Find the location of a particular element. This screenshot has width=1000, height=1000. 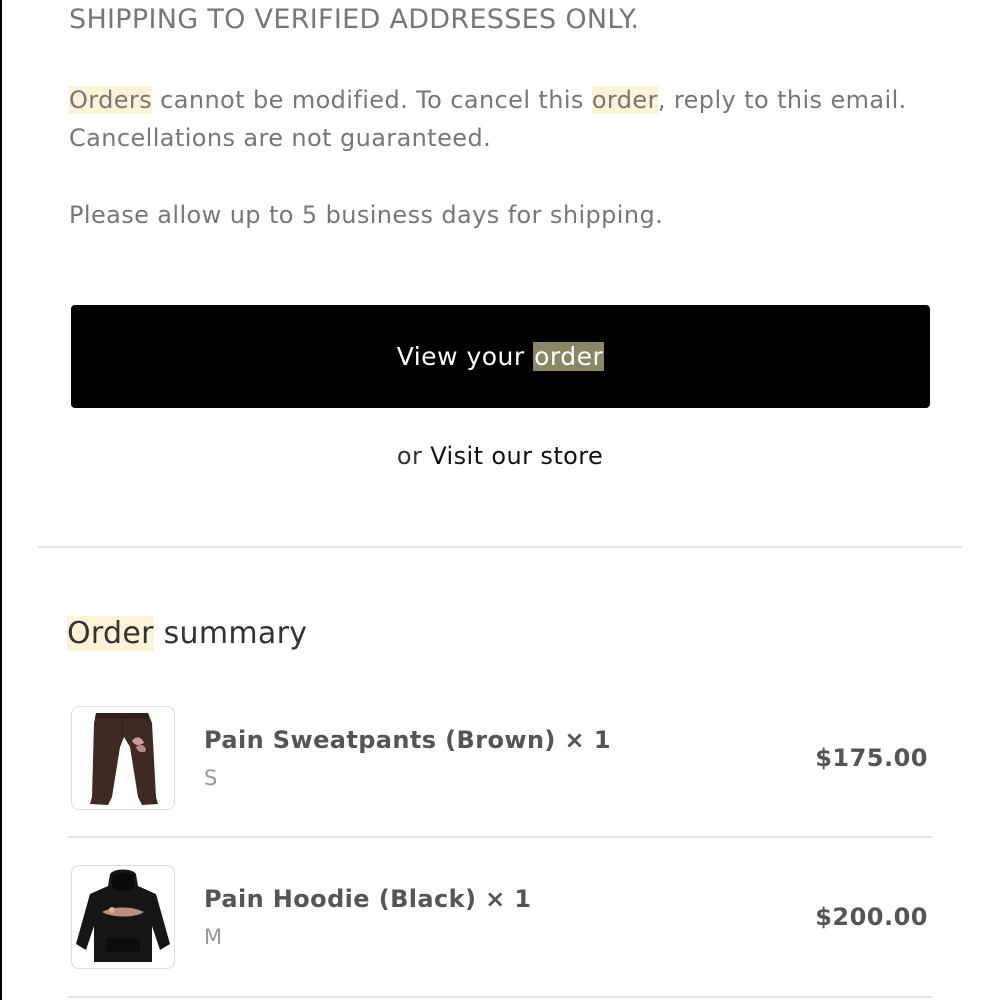

item-variant: M is located at coordinates (213, 937).